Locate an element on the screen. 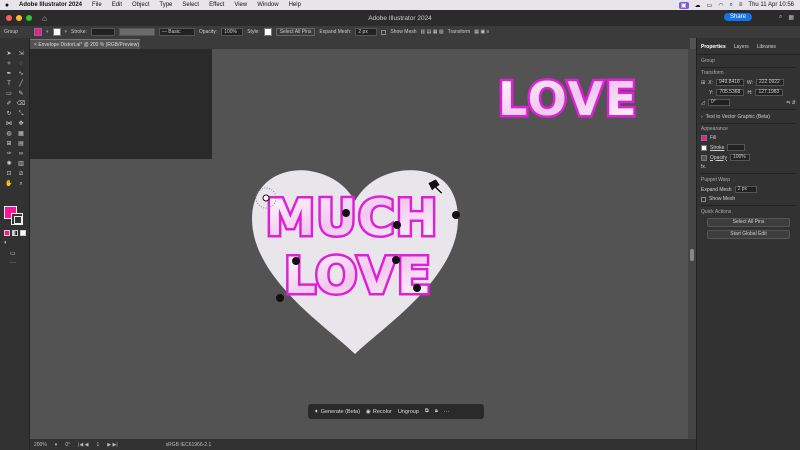  search-help-icon: ⌕ is located at coordinates (780, 17).